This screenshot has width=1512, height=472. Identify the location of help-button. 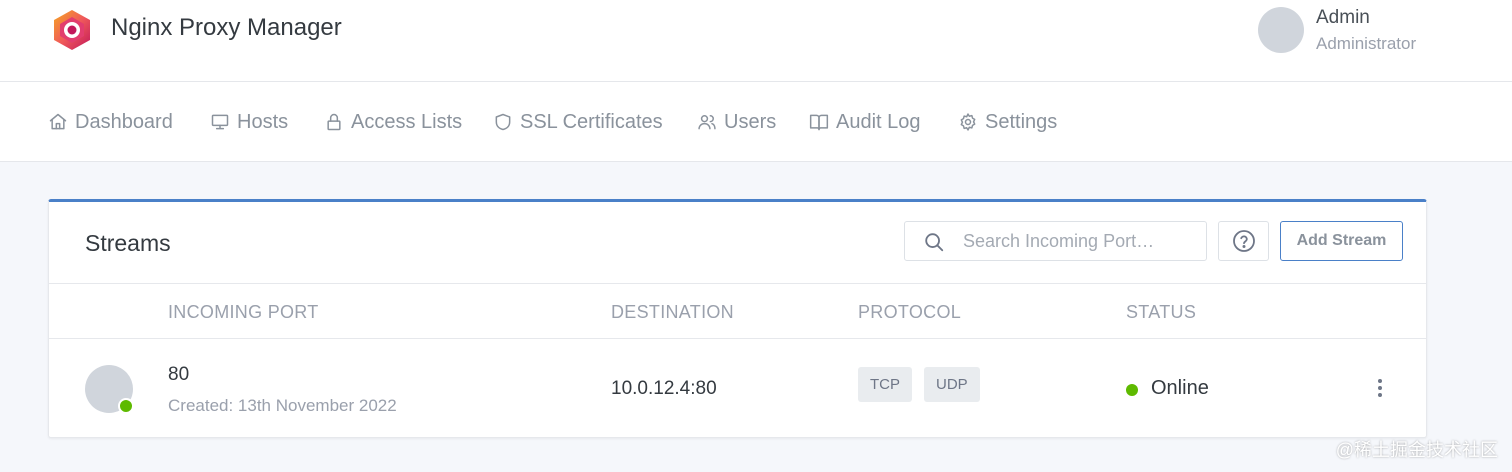
(1243, 241).